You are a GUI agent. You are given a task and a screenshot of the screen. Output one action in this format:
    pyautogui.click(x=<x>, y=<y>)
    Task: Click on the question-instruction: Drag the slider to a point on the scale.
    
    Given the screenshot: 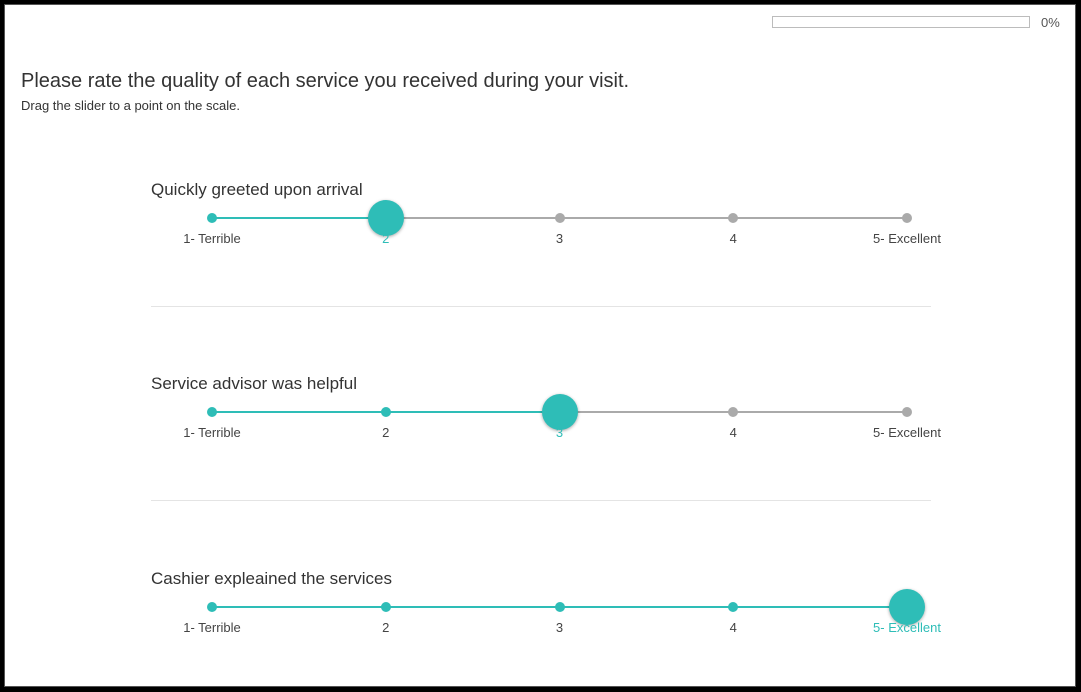 What is the action you would take?
    pyautogui.click(x=130, y=105)
    